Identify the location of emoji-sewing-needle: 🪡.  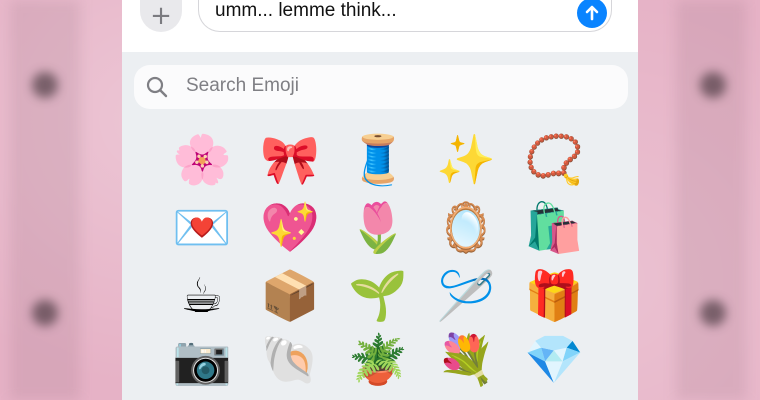
(466, 296).